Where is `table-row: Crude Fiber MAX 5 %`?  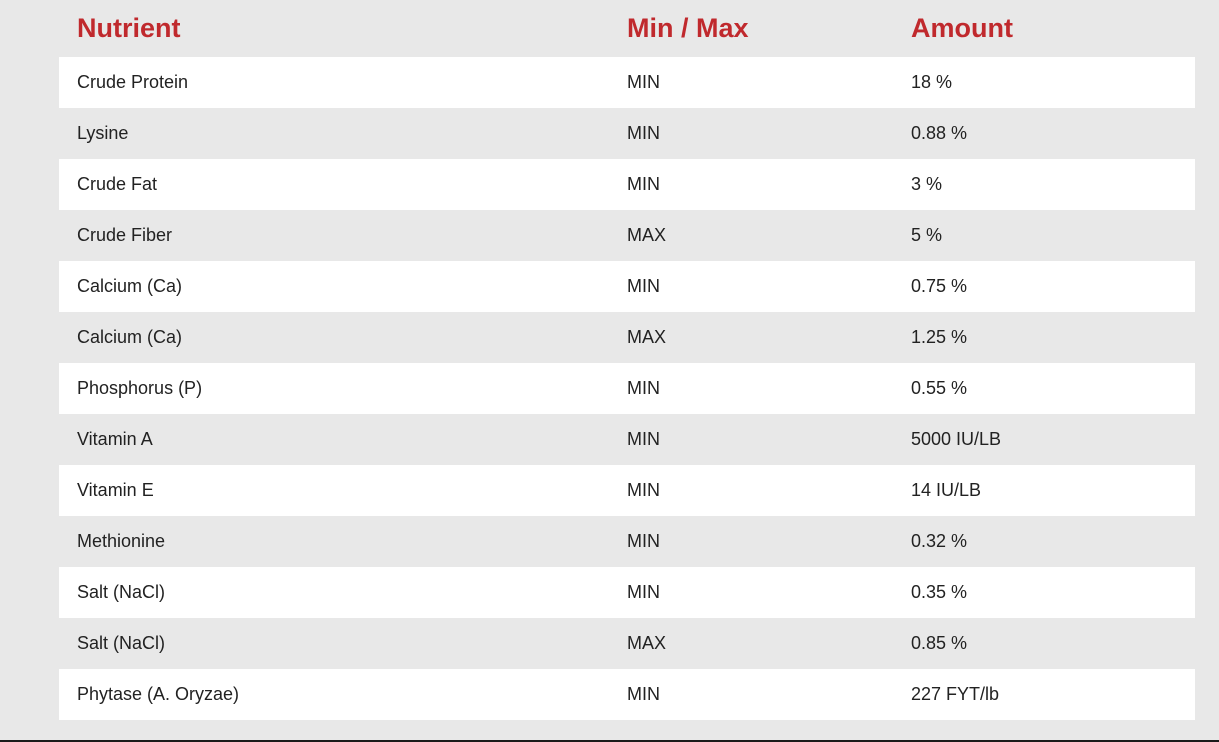
table-row: Crude Fiber MAX 5 % is located at coordinates (627, 235).